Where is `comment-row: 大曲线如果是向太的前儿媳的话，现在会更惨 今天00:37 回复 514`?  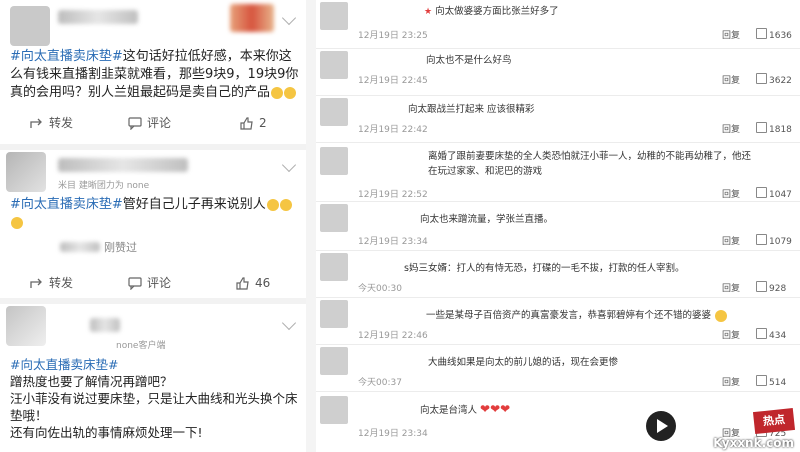
comment-row: 大曲线如果是向太的前儿媳的话，现在会更惨 今天00:37 回复 514 is located at coordinates (558, 368).